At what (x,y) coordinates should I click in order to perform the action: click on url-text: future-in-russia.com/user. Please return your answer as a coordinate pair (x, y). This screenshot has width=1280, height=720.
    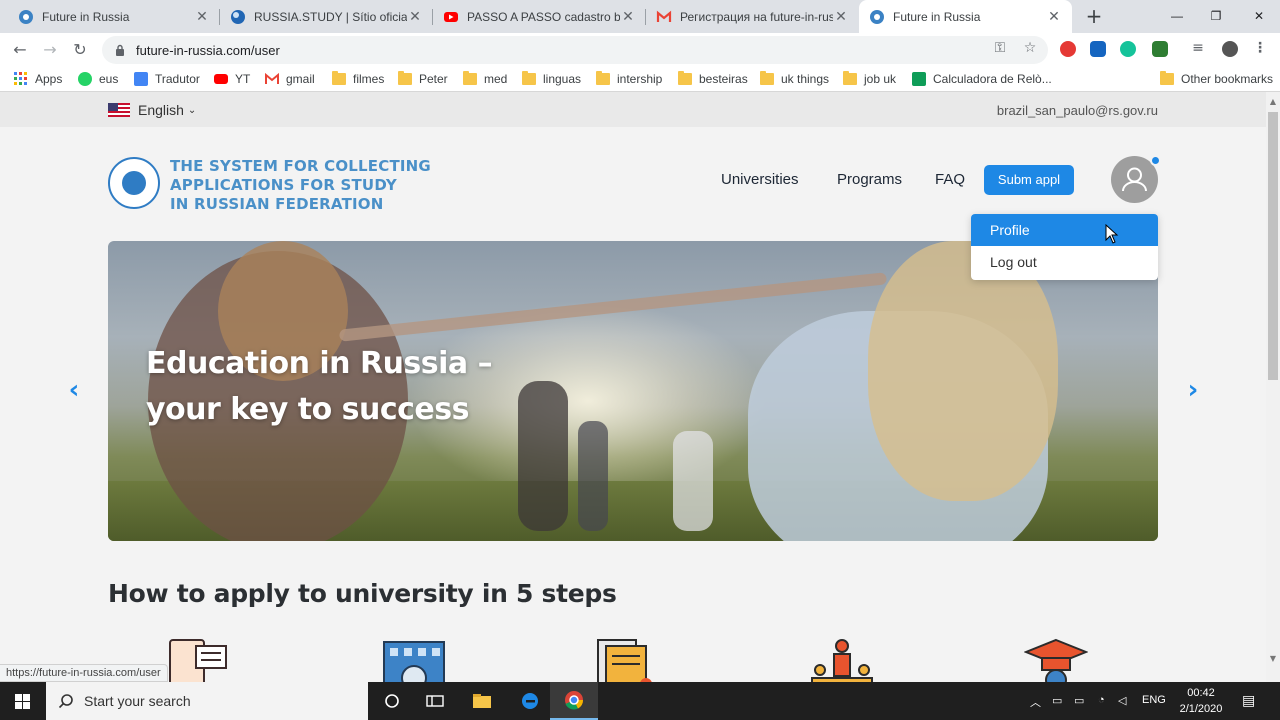
    Looking at the image, I should click on (208, 50).